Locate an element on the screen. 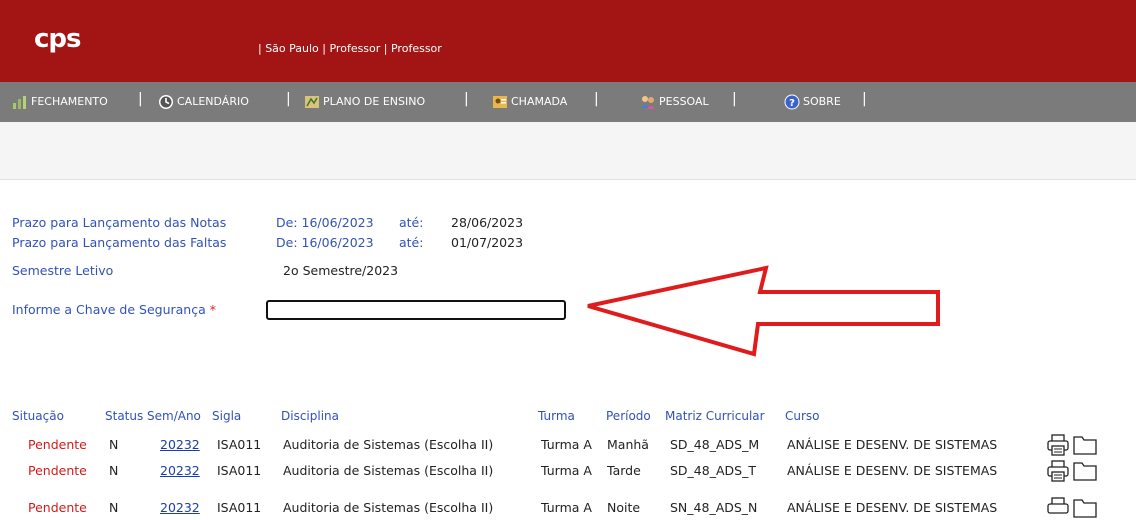 This screenshot has width=1136, height=520. nav-label: FECHAMENTO is located at coordinates (69, 101).